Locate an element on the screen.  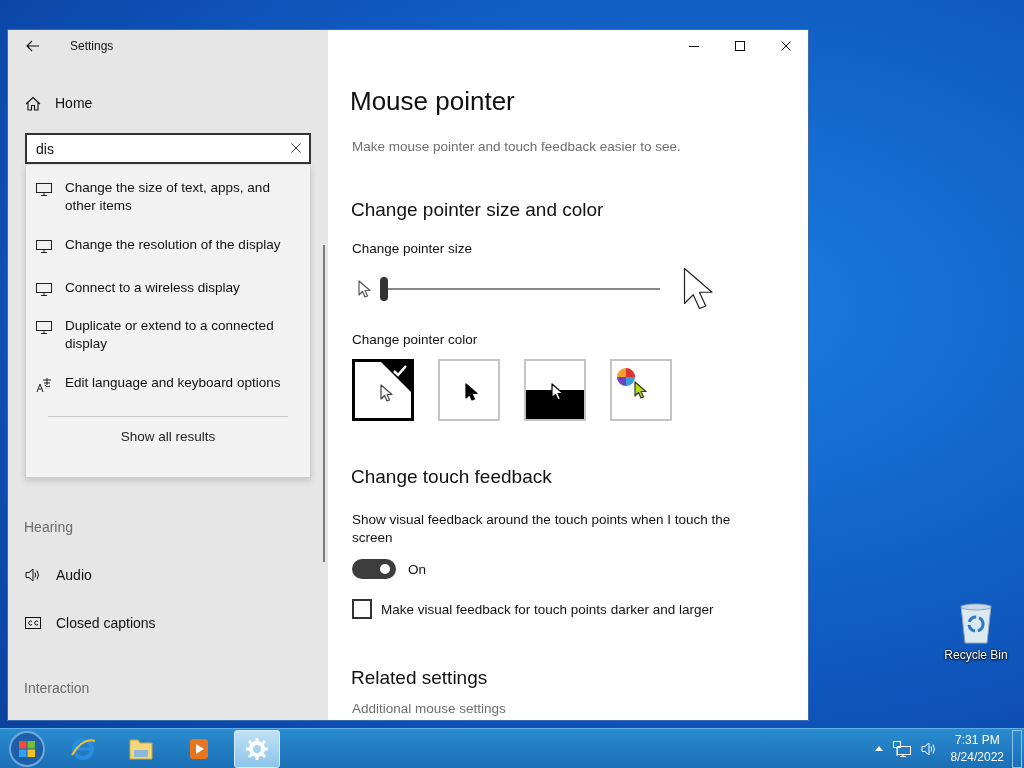
search-field: dis is located at coordinates (168, 148).